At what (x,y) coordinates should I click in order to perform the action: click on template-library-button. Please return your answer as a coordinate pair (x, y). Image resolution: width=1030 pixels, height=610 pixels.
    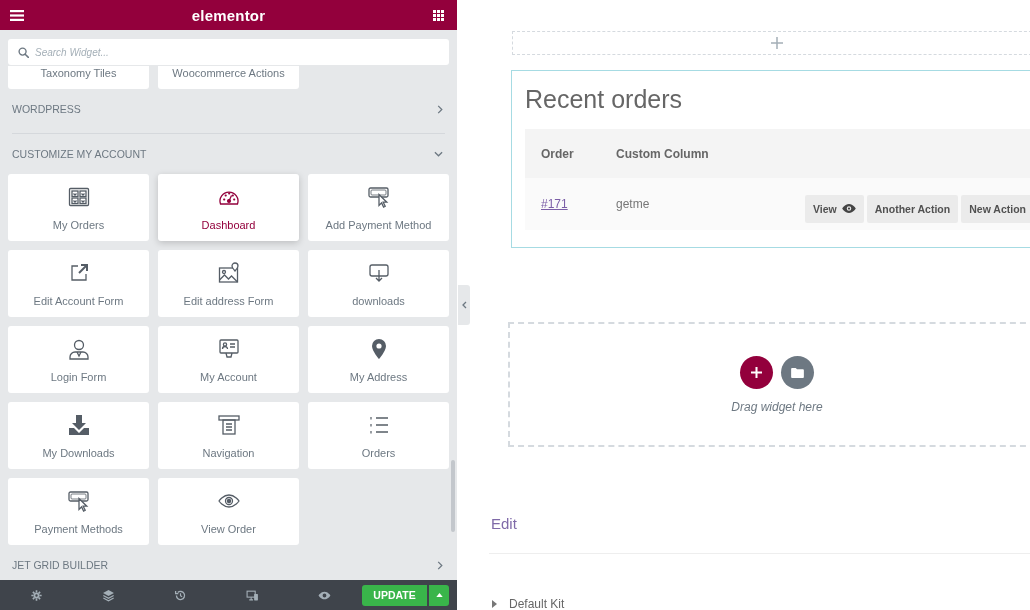
    Looking at the image, I should click on (797, 372).